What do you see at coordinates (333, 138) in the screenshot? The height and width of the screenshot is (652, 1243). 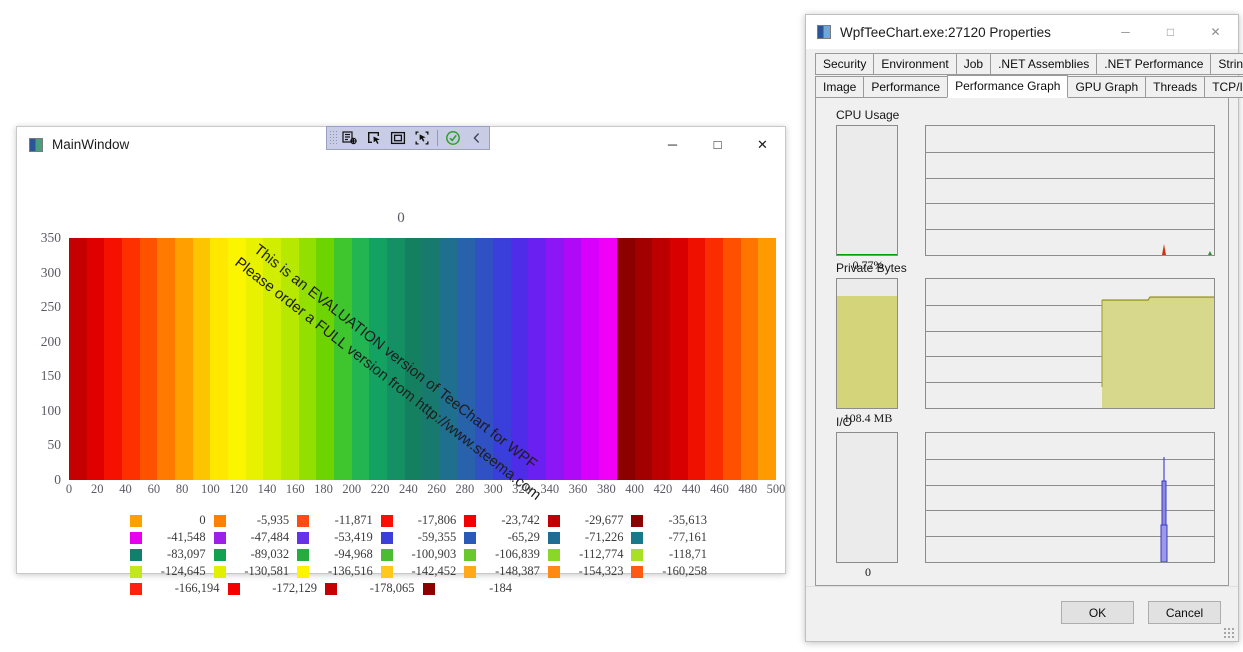 I see `toolbar-drag-handle` at bounding box center [333, 138].